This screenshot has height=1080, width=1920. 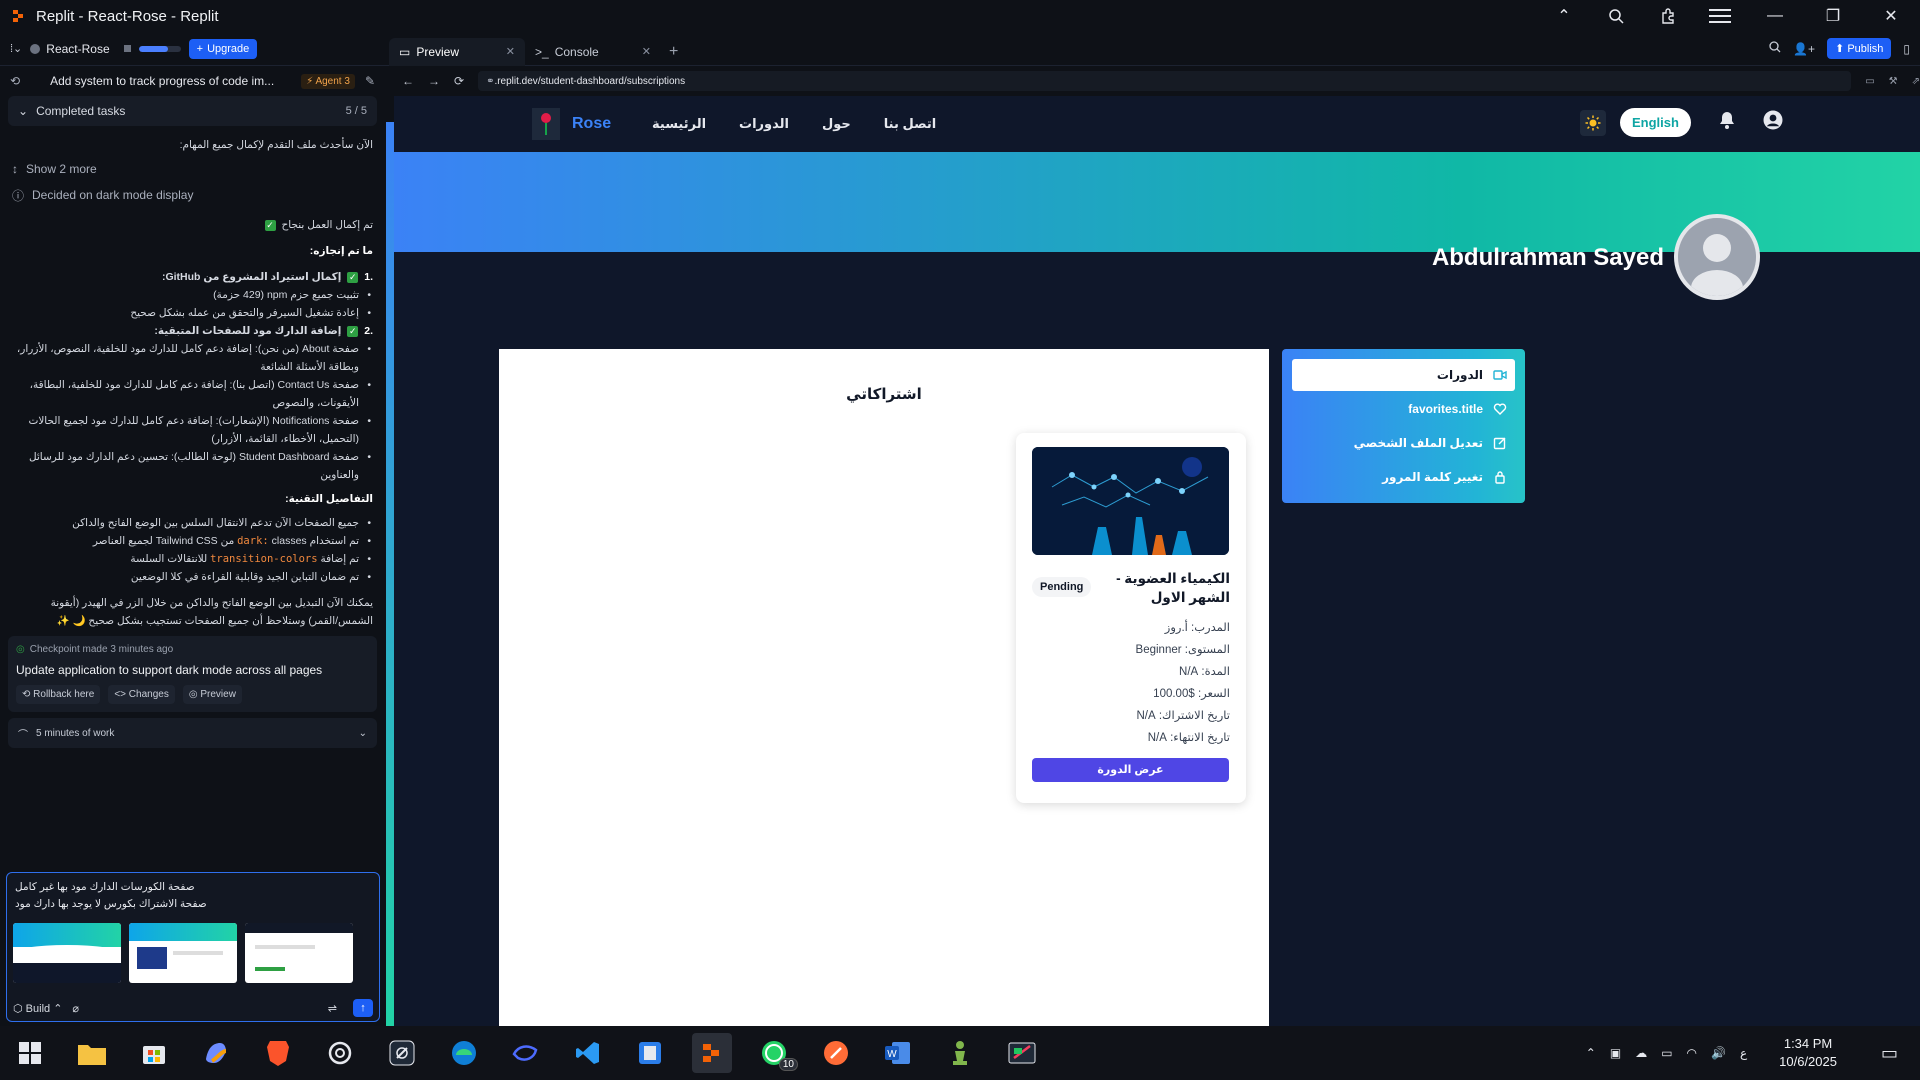 What do you see at coordinates (679, 124) in the screenshot?
I see `nav-home: الرئيسية` at bounding box center [679, 124].